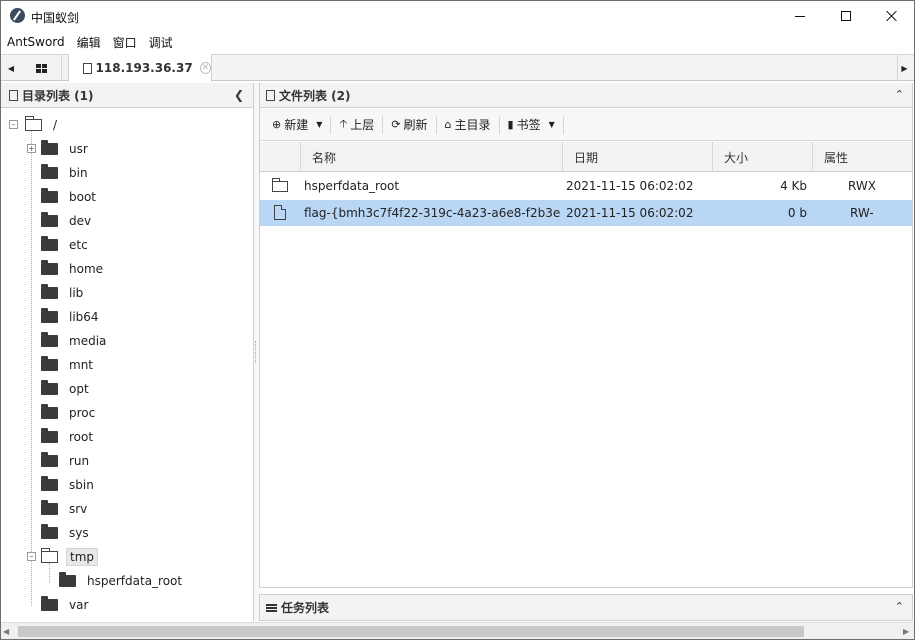 Image resolution: width=915 pixels, height=640 pixels. I want to click on column-header-attr: 属性, so click(862, 157).